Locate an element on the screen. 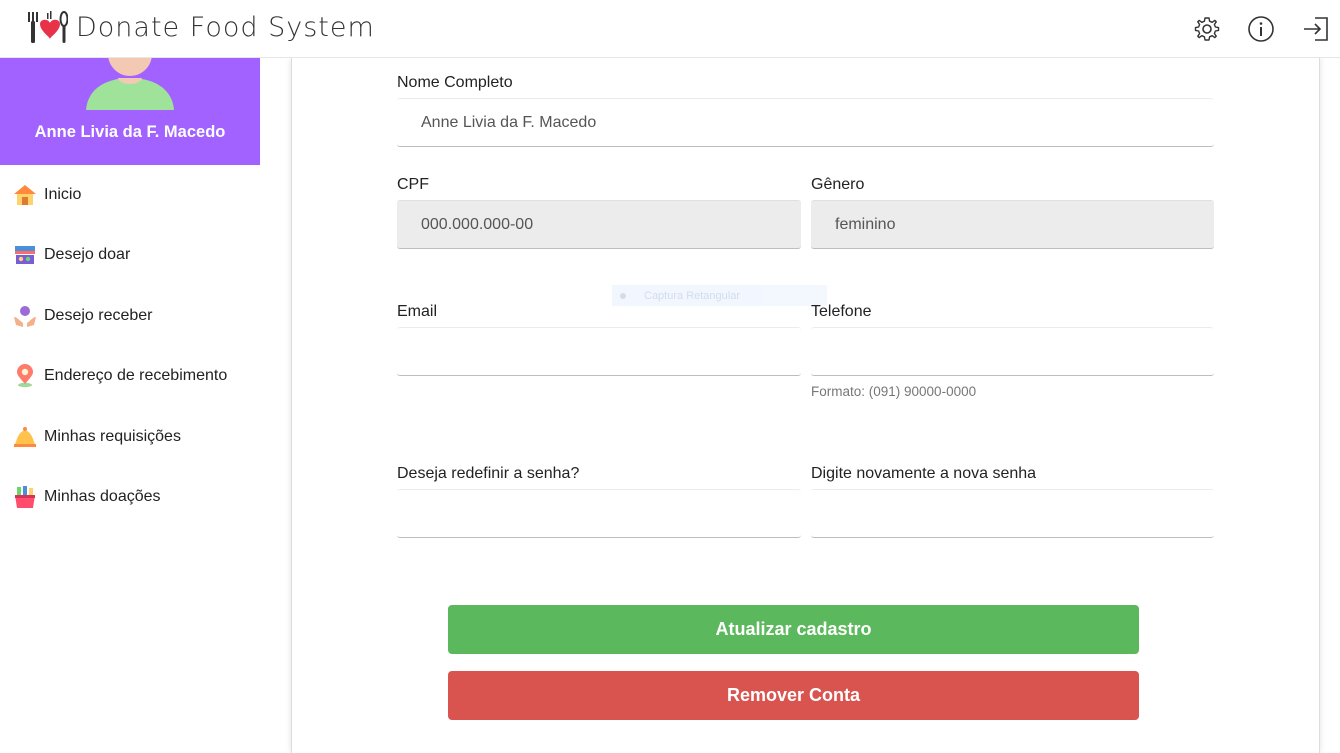  screen-capture-overlay: Captura Retangular is located at coordinates (719, 295).